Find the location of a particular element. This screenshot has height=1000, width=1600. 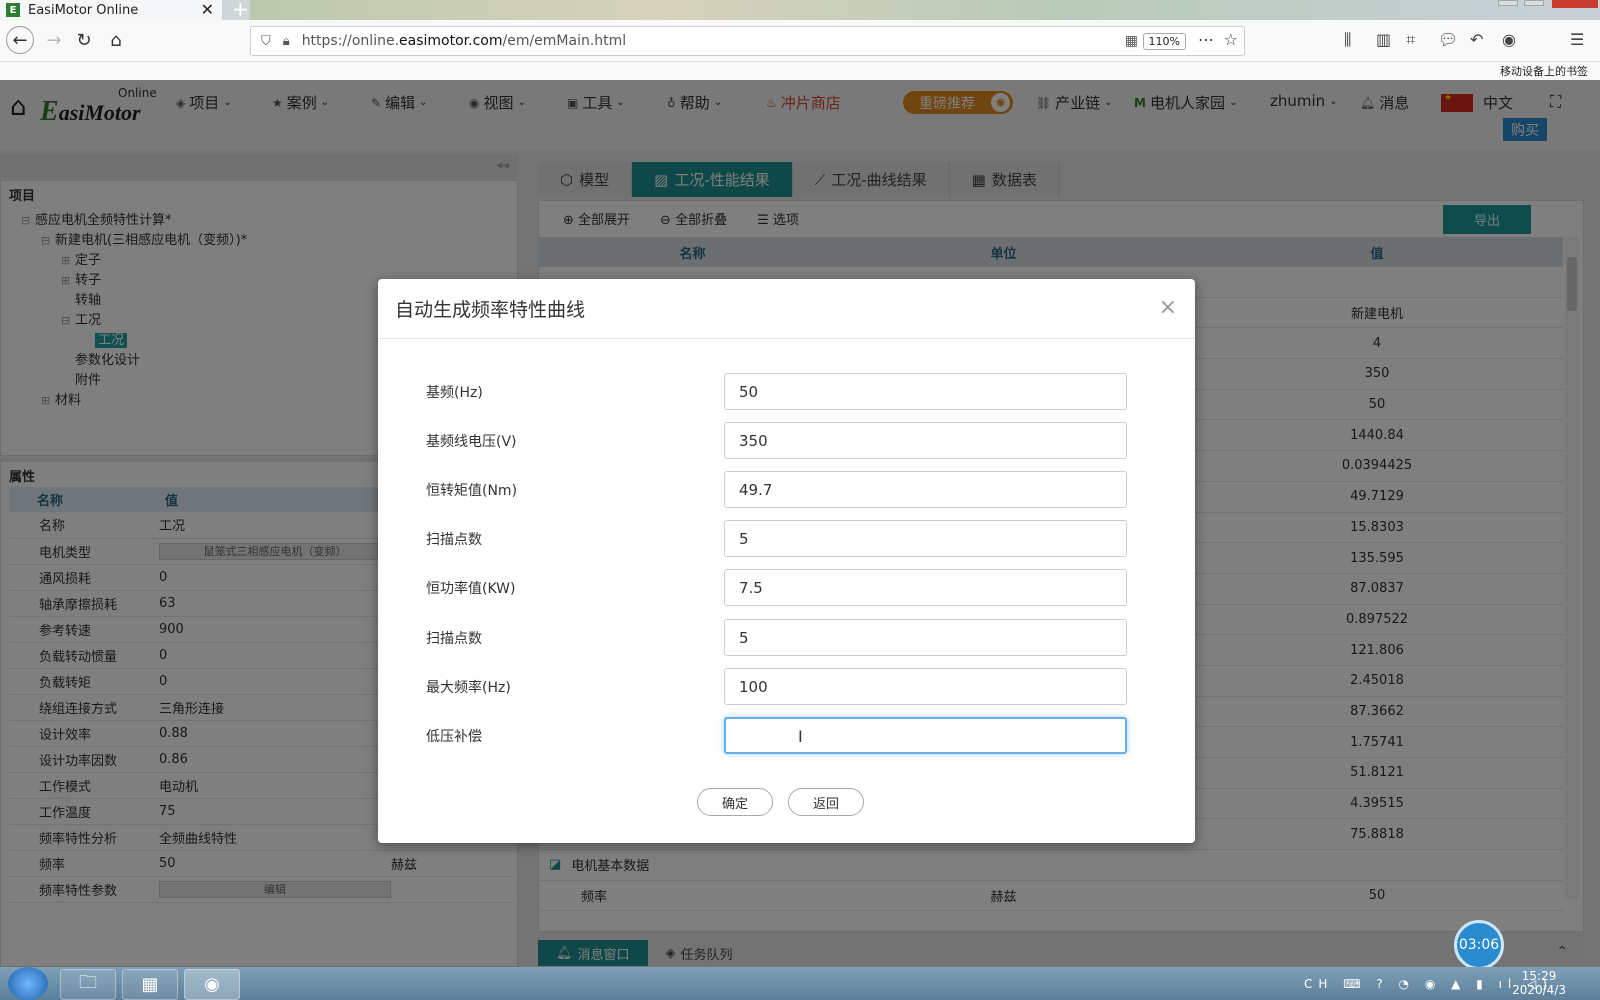

constant-power-input is located at coordinates (925, 587).